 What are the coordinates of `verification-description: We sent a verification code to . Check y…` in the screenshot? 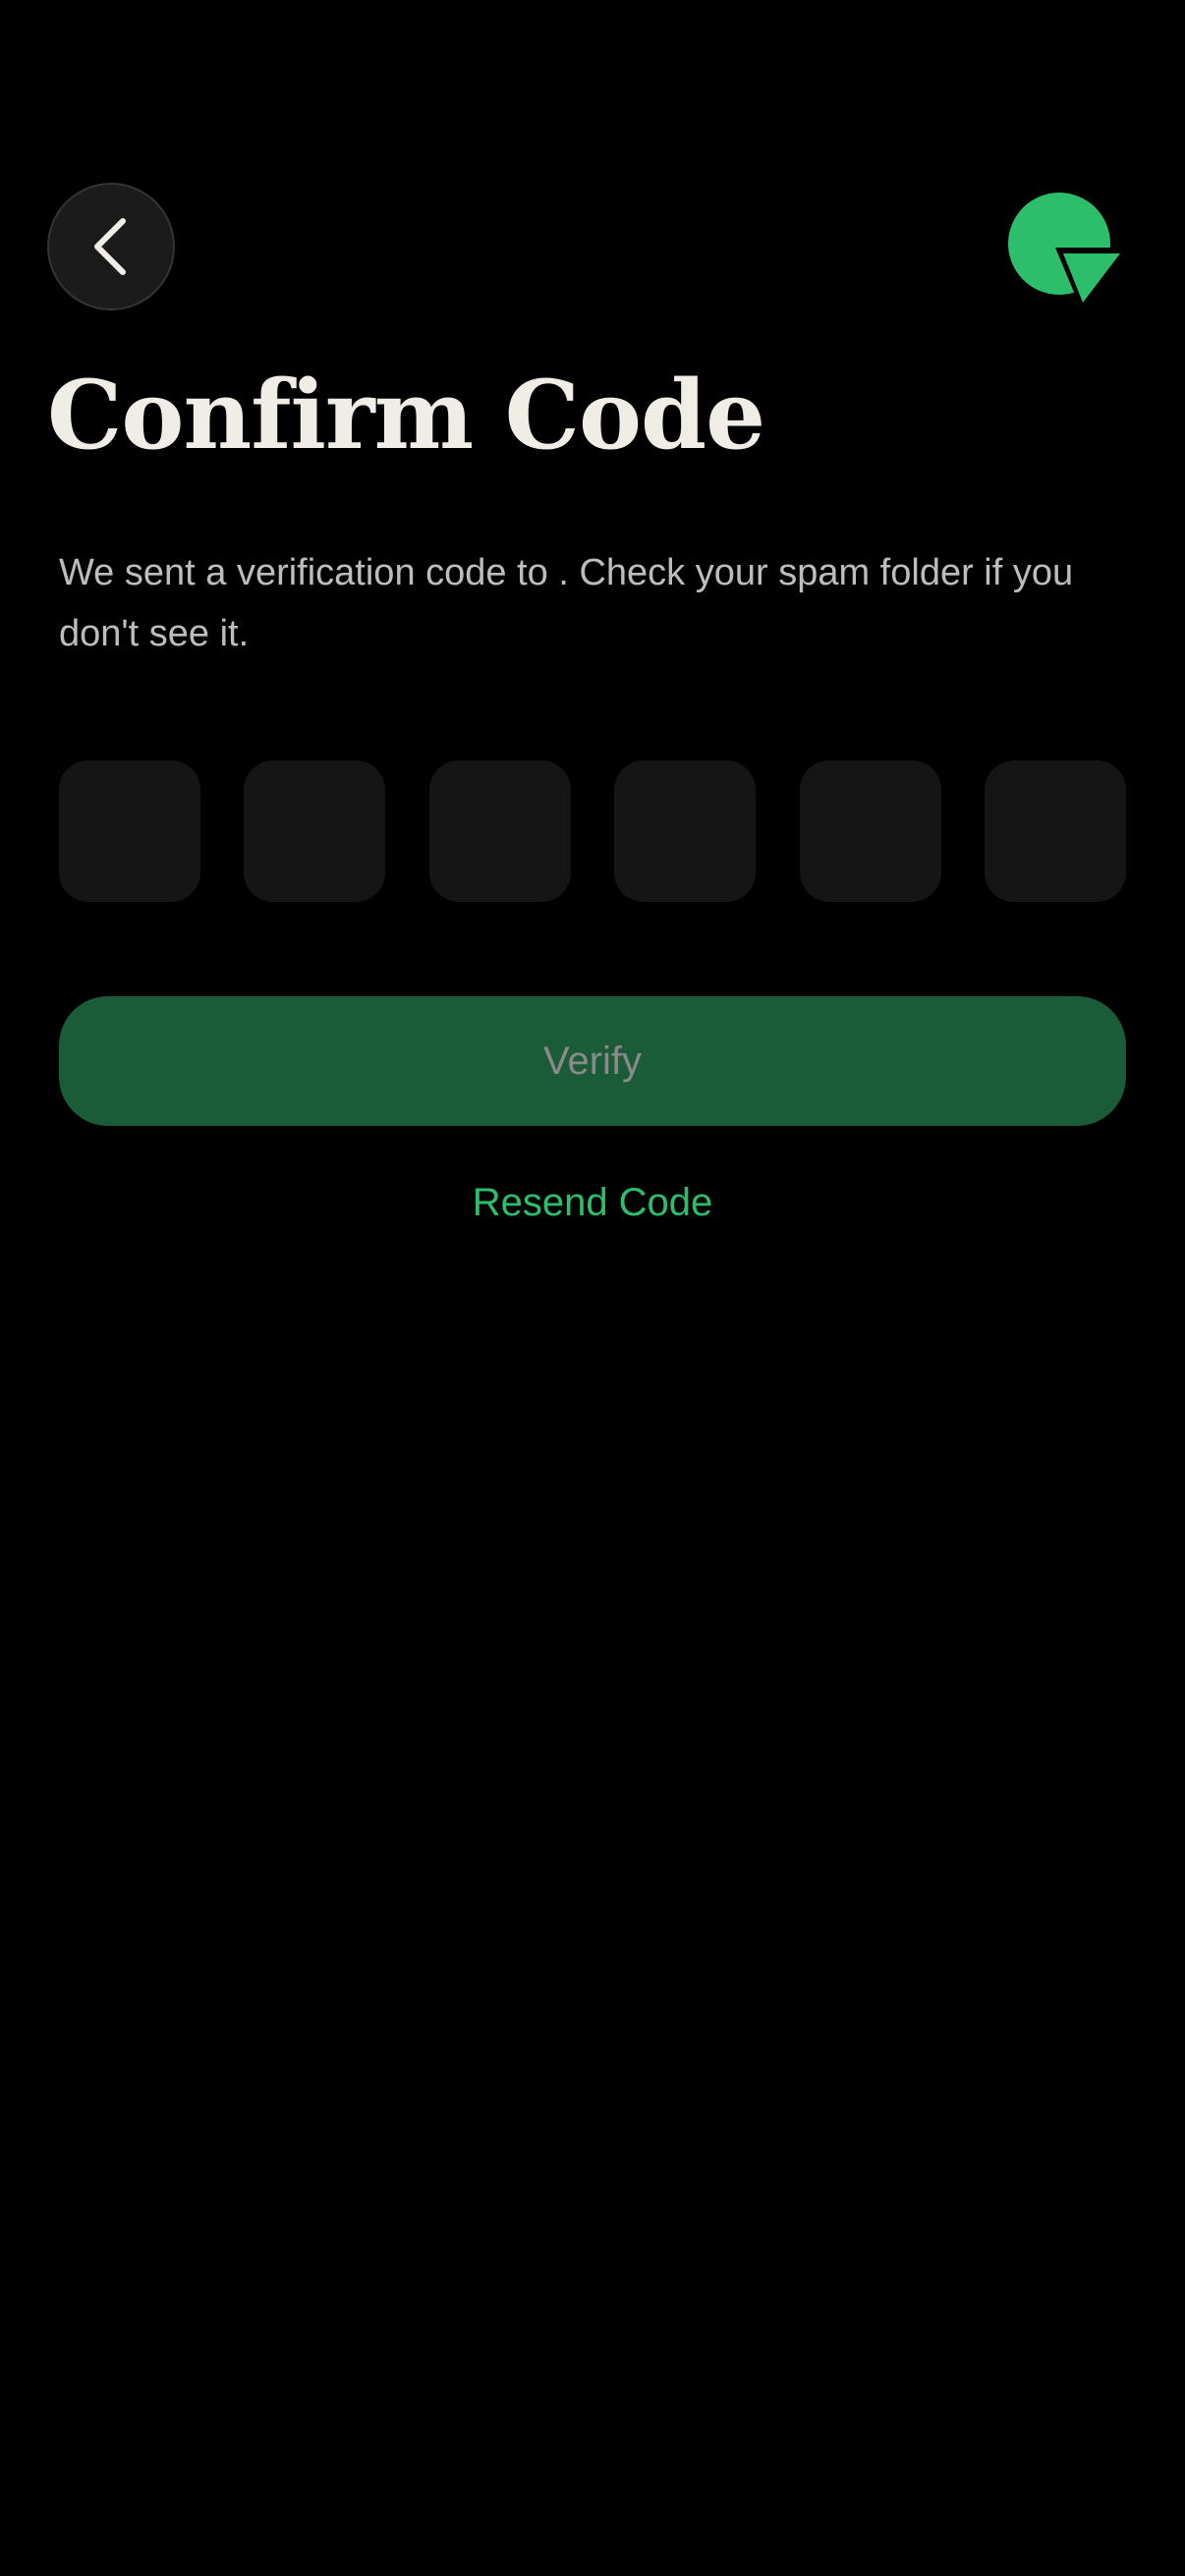 It's located at (567, 603).